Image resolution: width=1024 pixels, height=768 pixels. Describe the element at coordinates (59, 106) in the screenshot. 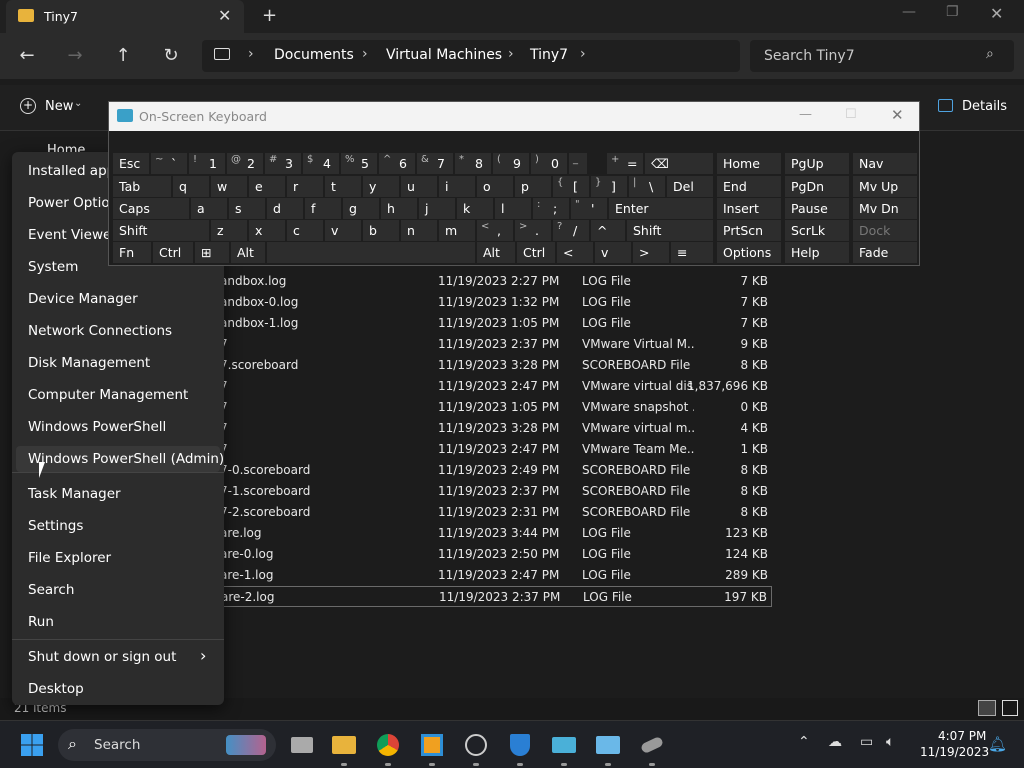

I see `new-button: New` at that location.